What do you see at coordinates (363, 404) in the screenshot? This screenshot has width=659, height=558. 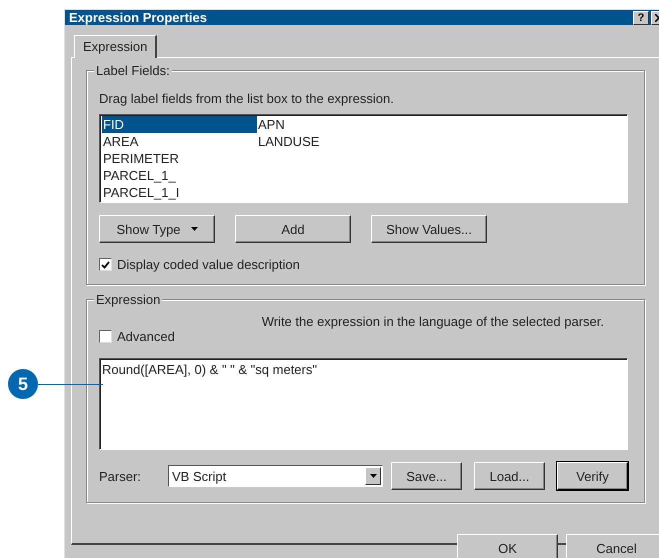 I see `expression-field: Round([AREA], 0) & " " & "sq meters"` at bounding box center [363, 404].